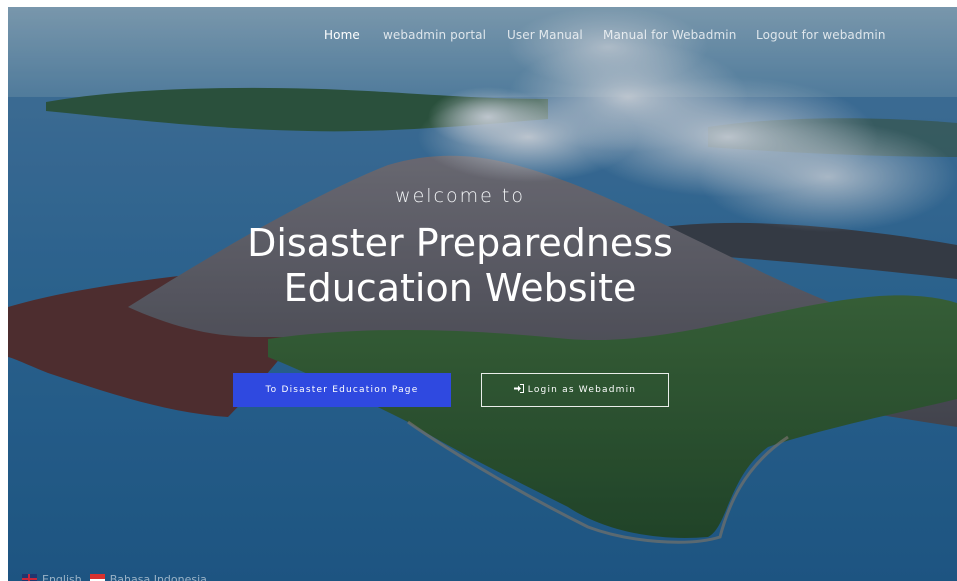 The height and width of the screenshot is (581, 957). I want to click on disaster-education-button: To Disaster Education Page, so click(342, 390).